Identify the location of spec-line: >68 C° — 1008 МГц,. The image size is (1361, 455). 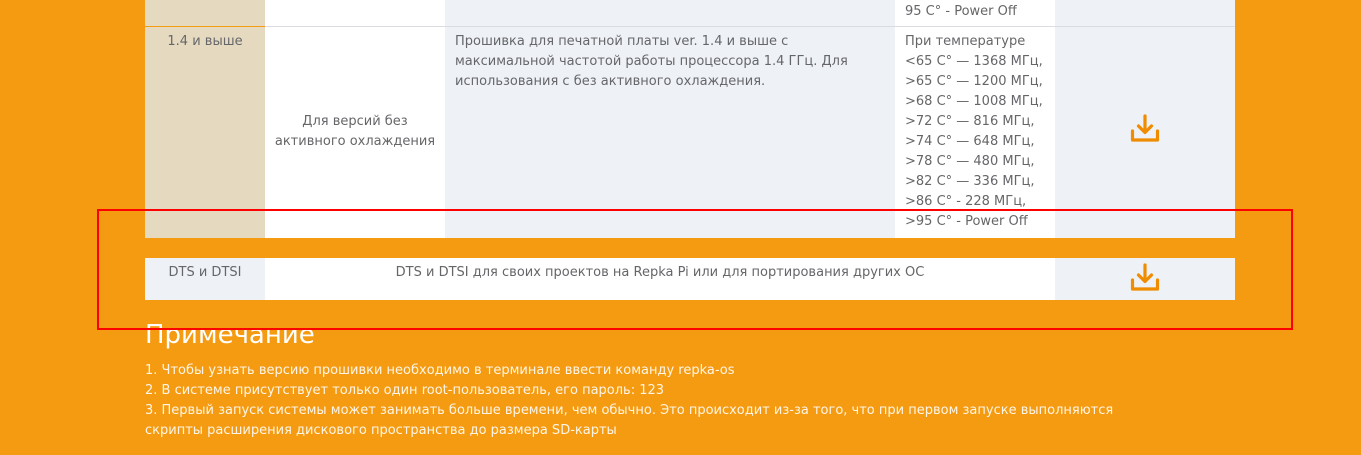
(974, 101).